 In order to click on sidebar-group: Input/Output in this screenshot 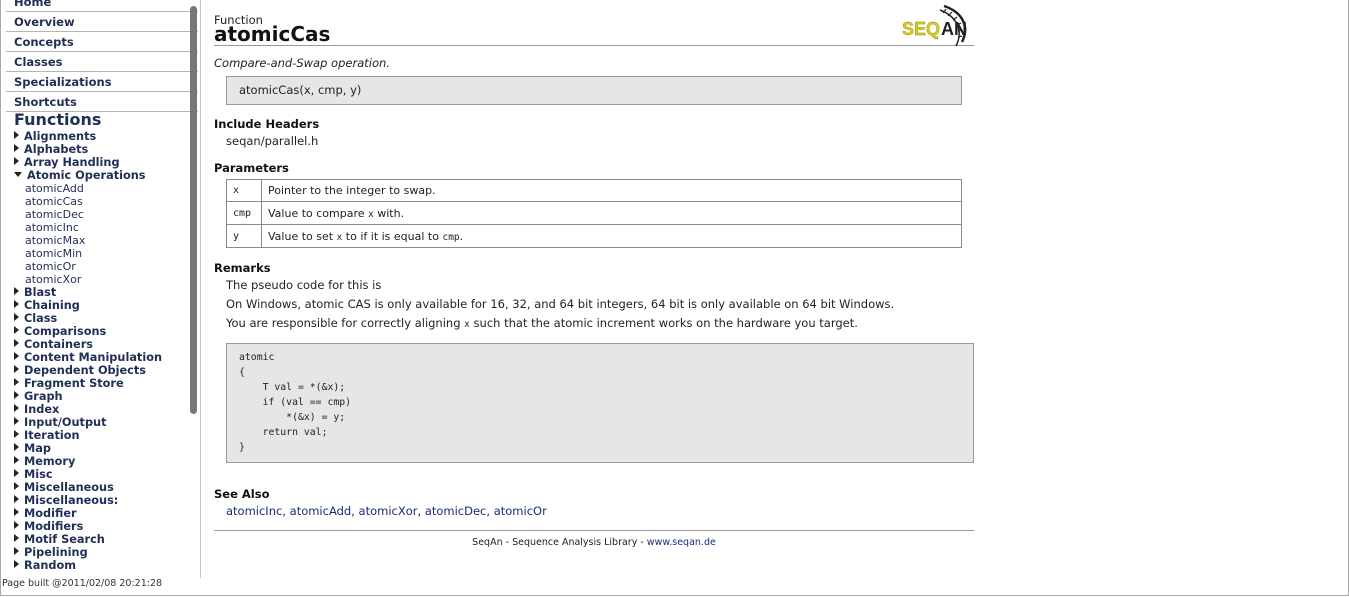, I will do `click(104, 422)`.